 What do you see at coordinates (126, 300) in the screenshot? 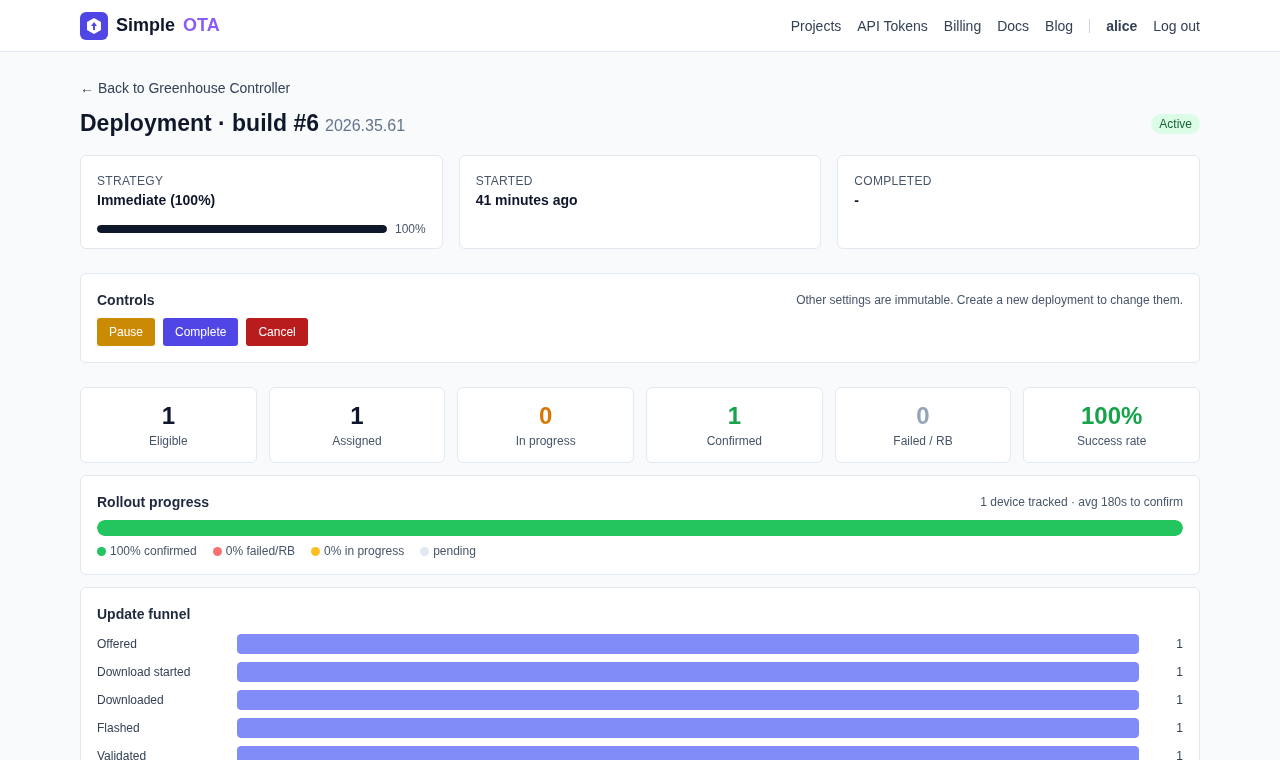
I see `controls-title: Controls` at bounding box center [126, 300].